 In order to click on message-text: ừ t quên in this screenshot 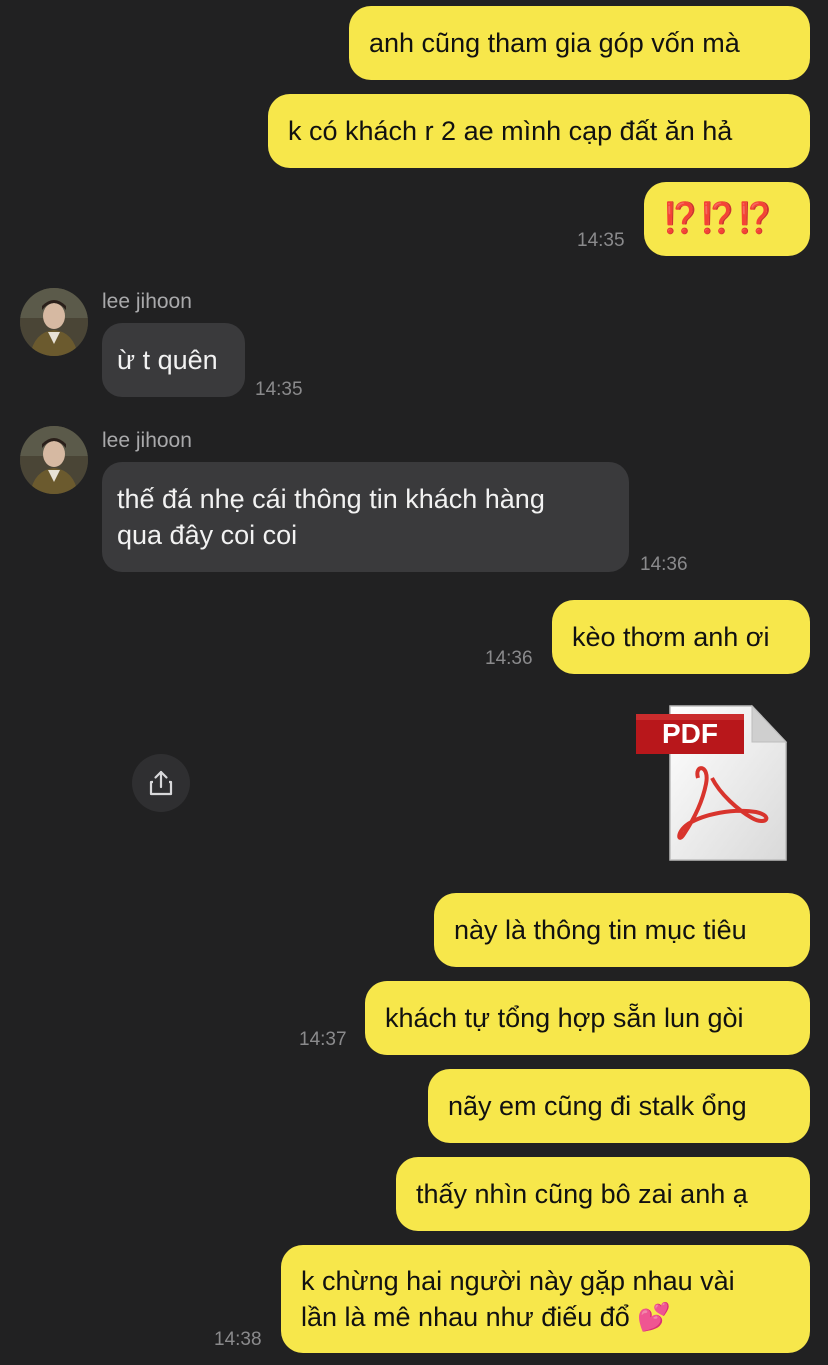, I will do `click(167, 360)`.